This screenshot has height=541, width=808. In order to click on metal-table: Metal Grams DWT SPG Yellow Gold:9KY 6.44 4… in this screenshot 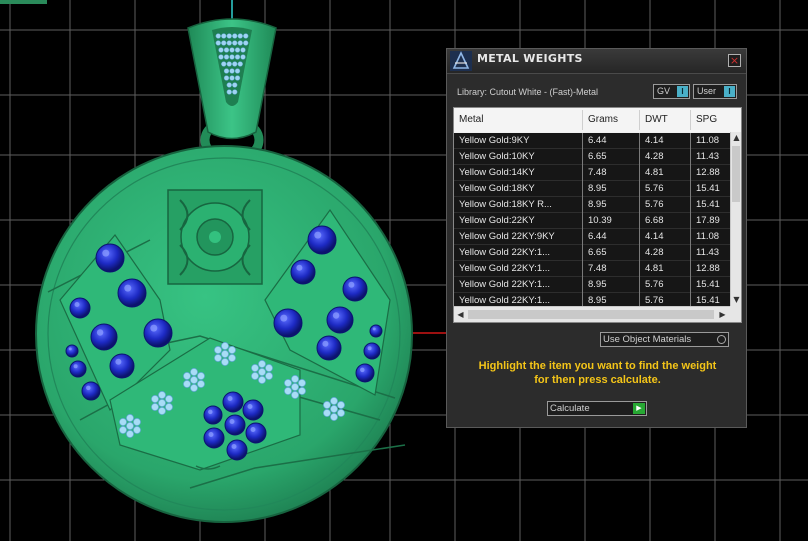, I will do `click(597, 215)`.